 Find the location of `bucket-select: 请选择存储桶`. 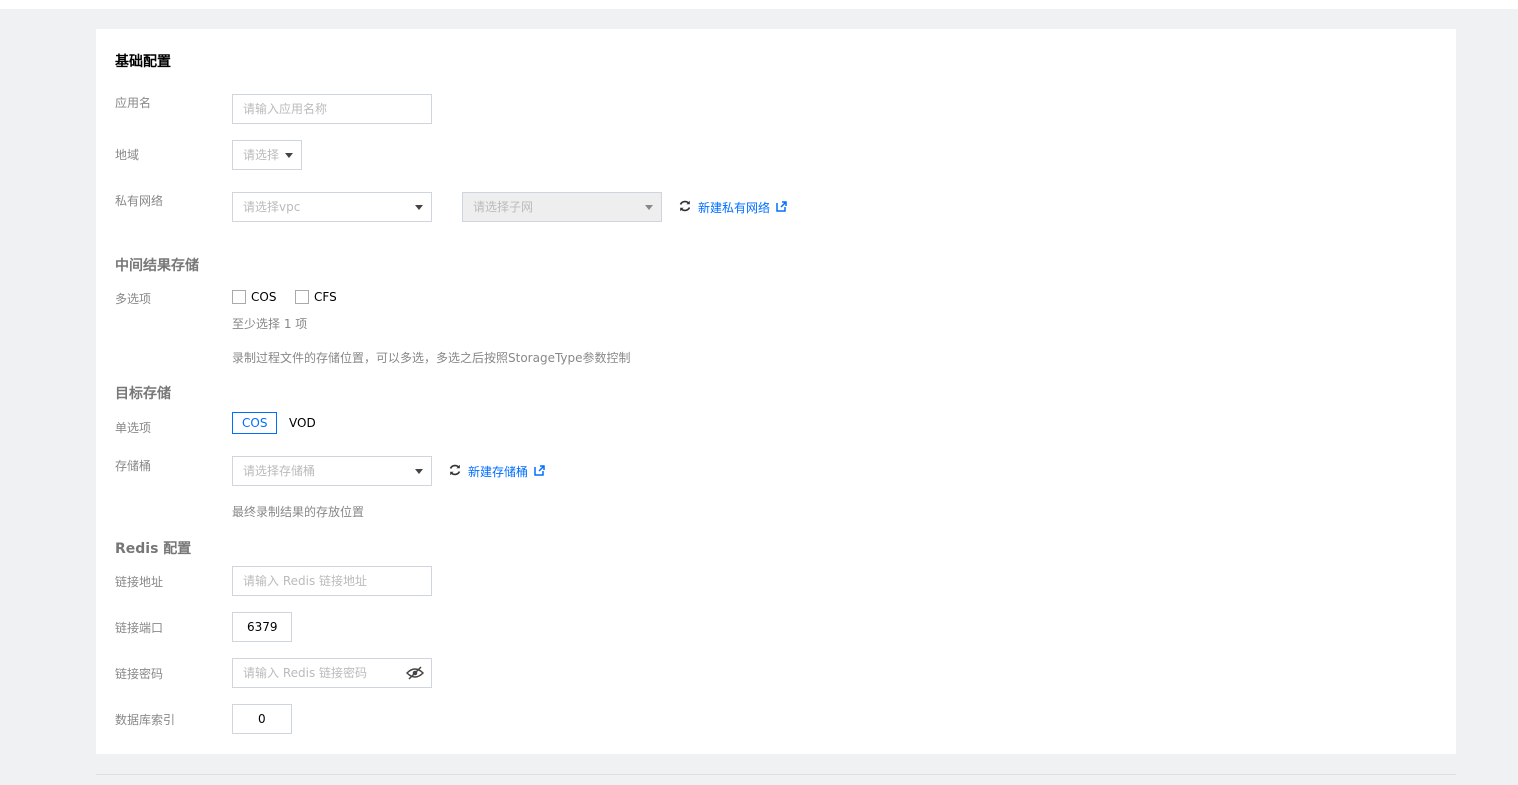

bucket-select: 请选择存储桶 is located at coordinates (332, 471).